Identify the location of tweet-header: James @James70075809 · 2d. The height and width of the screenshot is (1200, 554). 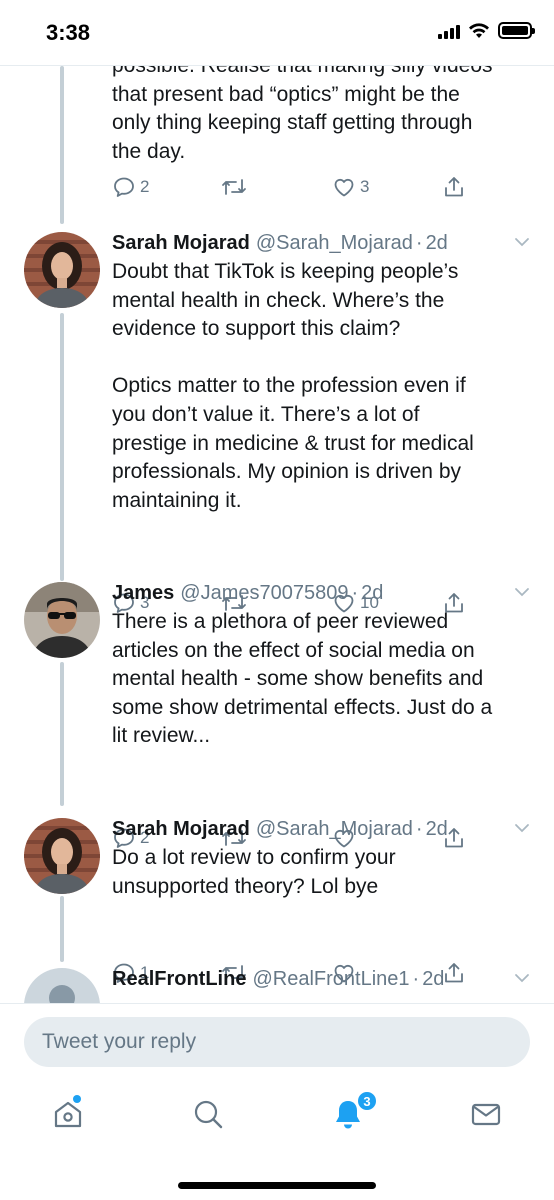
(323, 593).